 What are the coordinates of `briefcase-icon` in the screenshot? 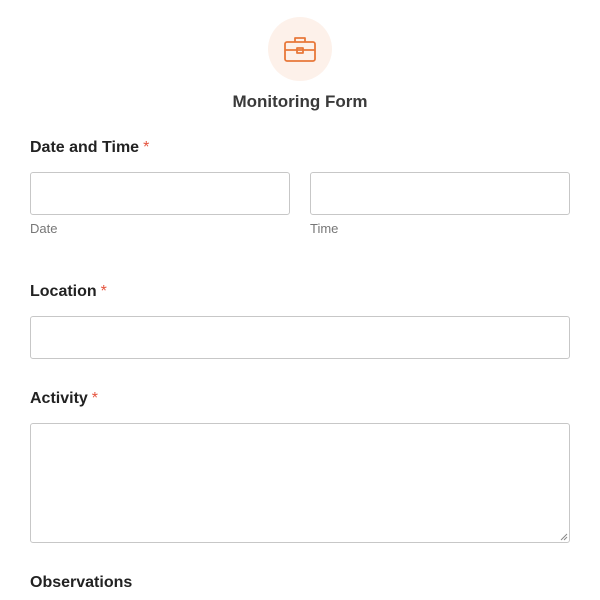 It's located at (300, 49).